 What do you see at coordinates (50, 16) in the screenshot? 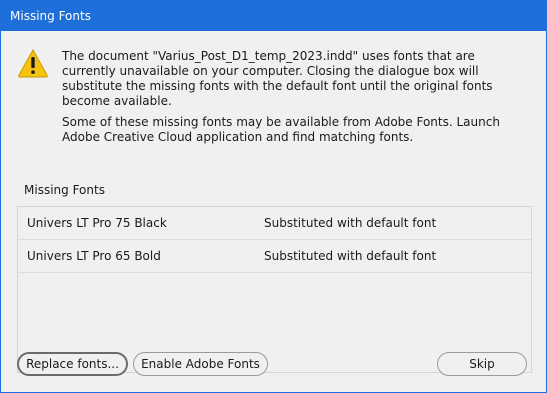
I see `window-title: Missing Fonts` at bounding box center [50, 16].